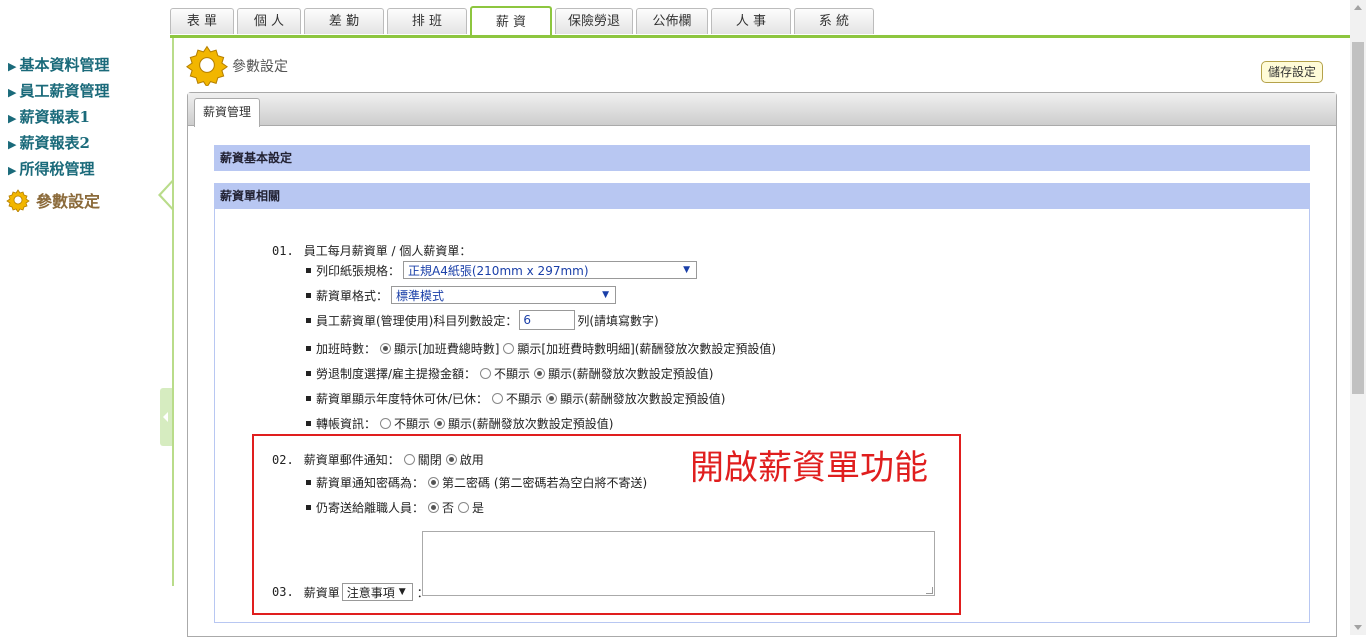 This screenshot has width=1366, height=637. Describe the element at coordinates (260, 67) in the screenshot. I see `page-title: 參數設定` at that location.